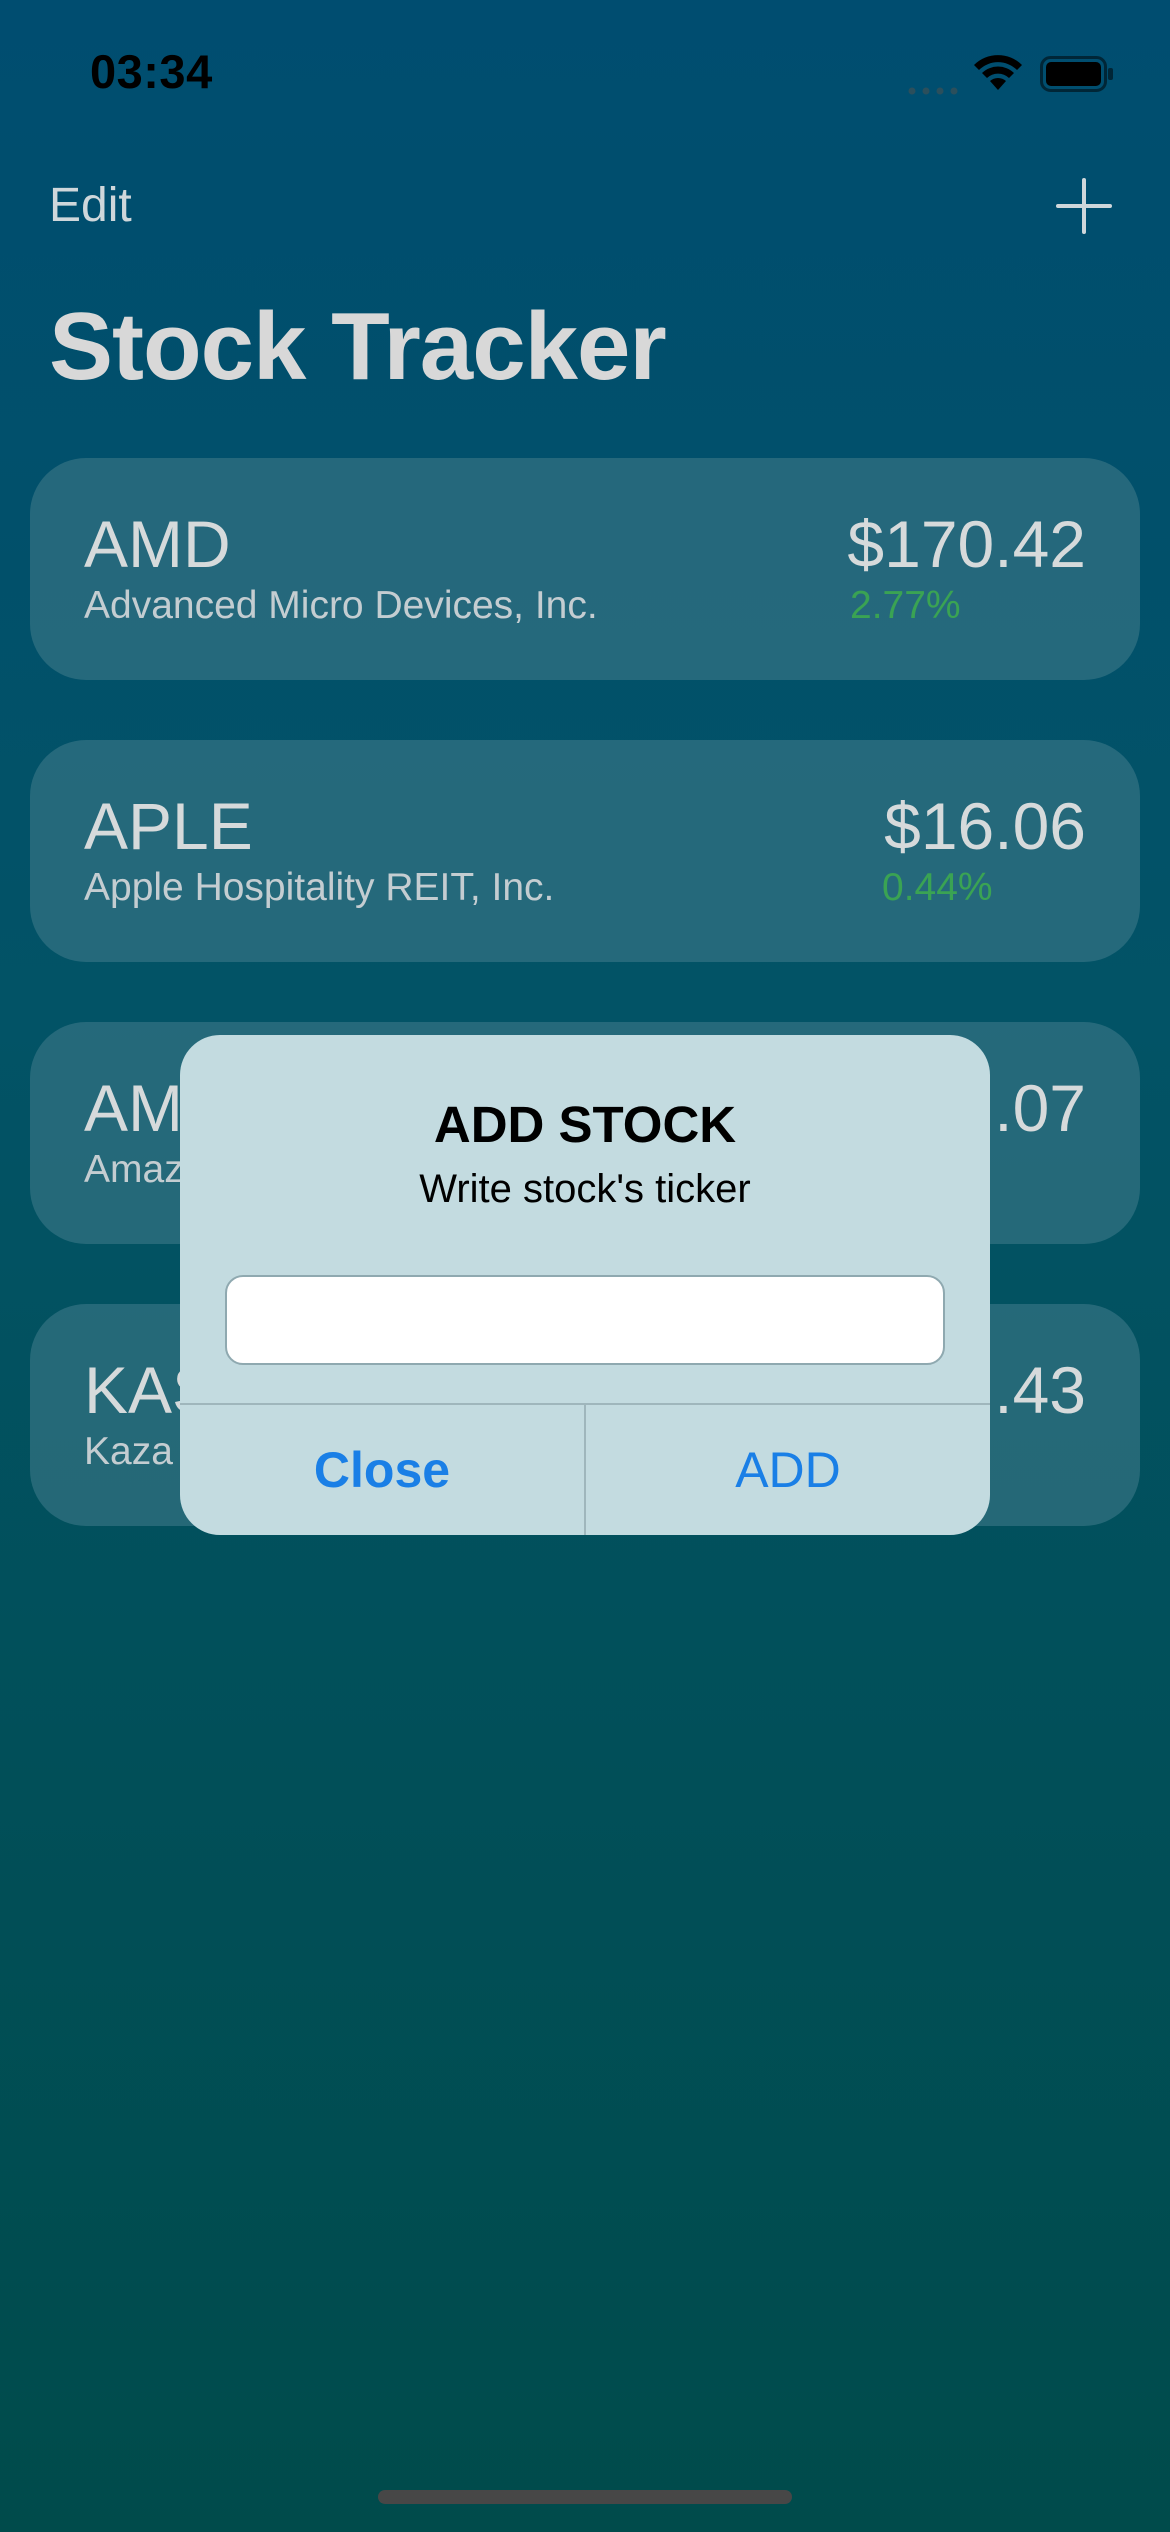  I want to click on stock-name: Apple Hospitality REIT, Inc., so click(319, 887).